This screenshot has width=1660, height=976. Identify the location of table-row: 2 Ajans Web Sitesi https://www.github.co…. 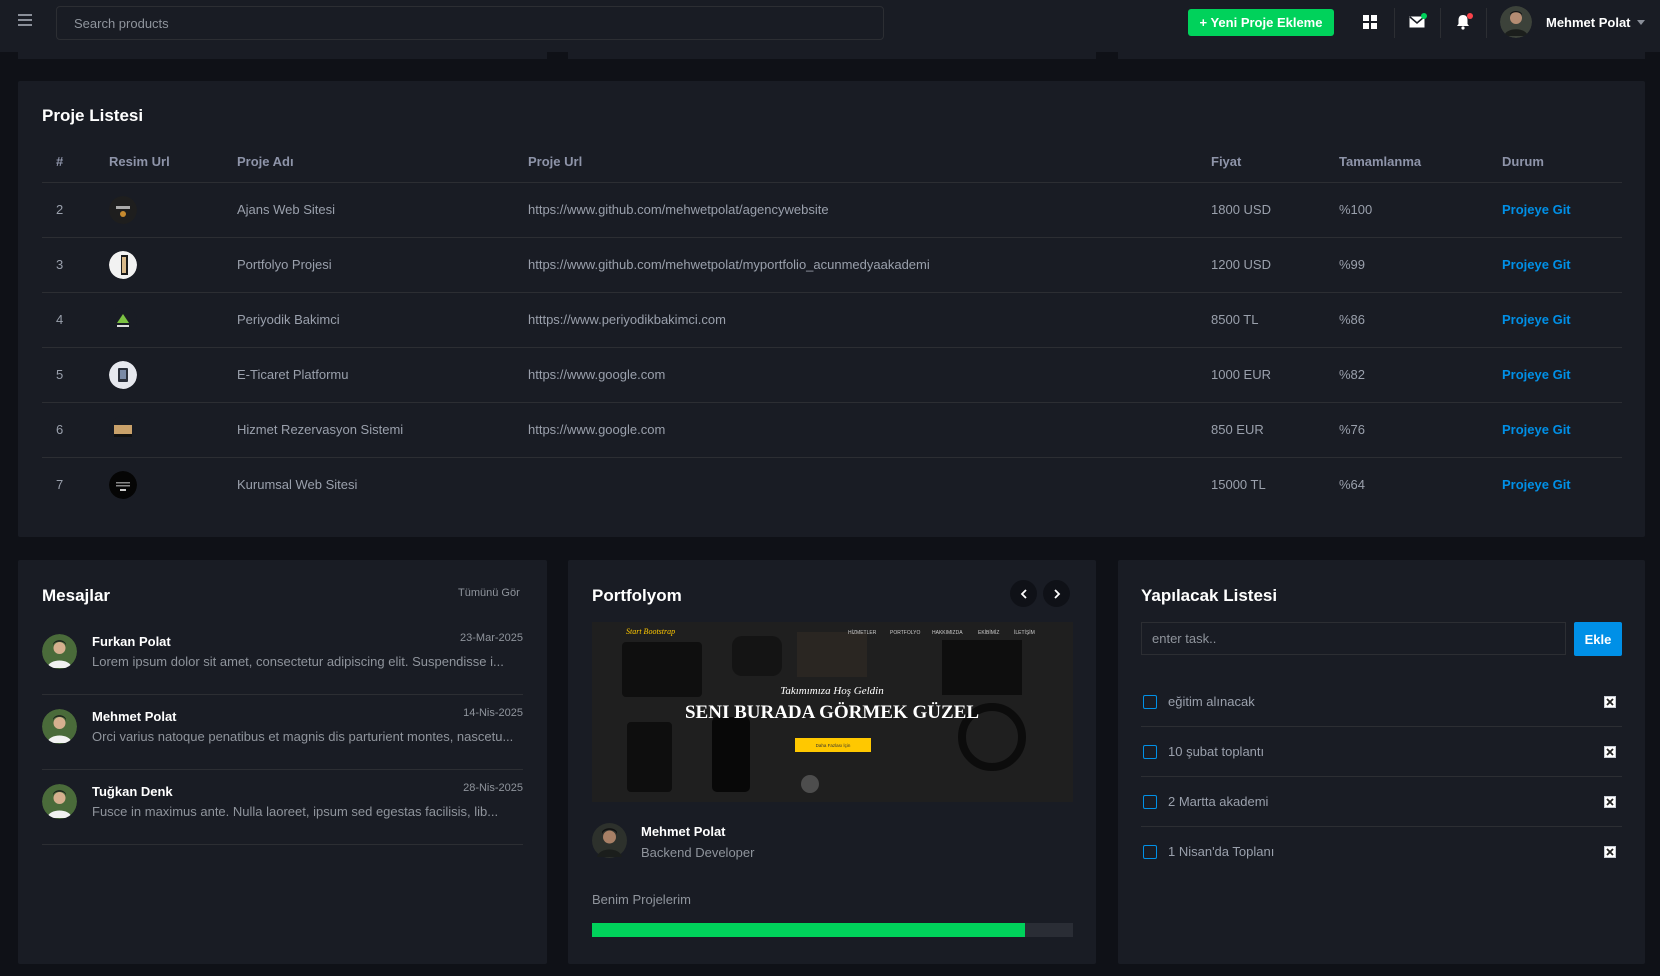
(832, 210).